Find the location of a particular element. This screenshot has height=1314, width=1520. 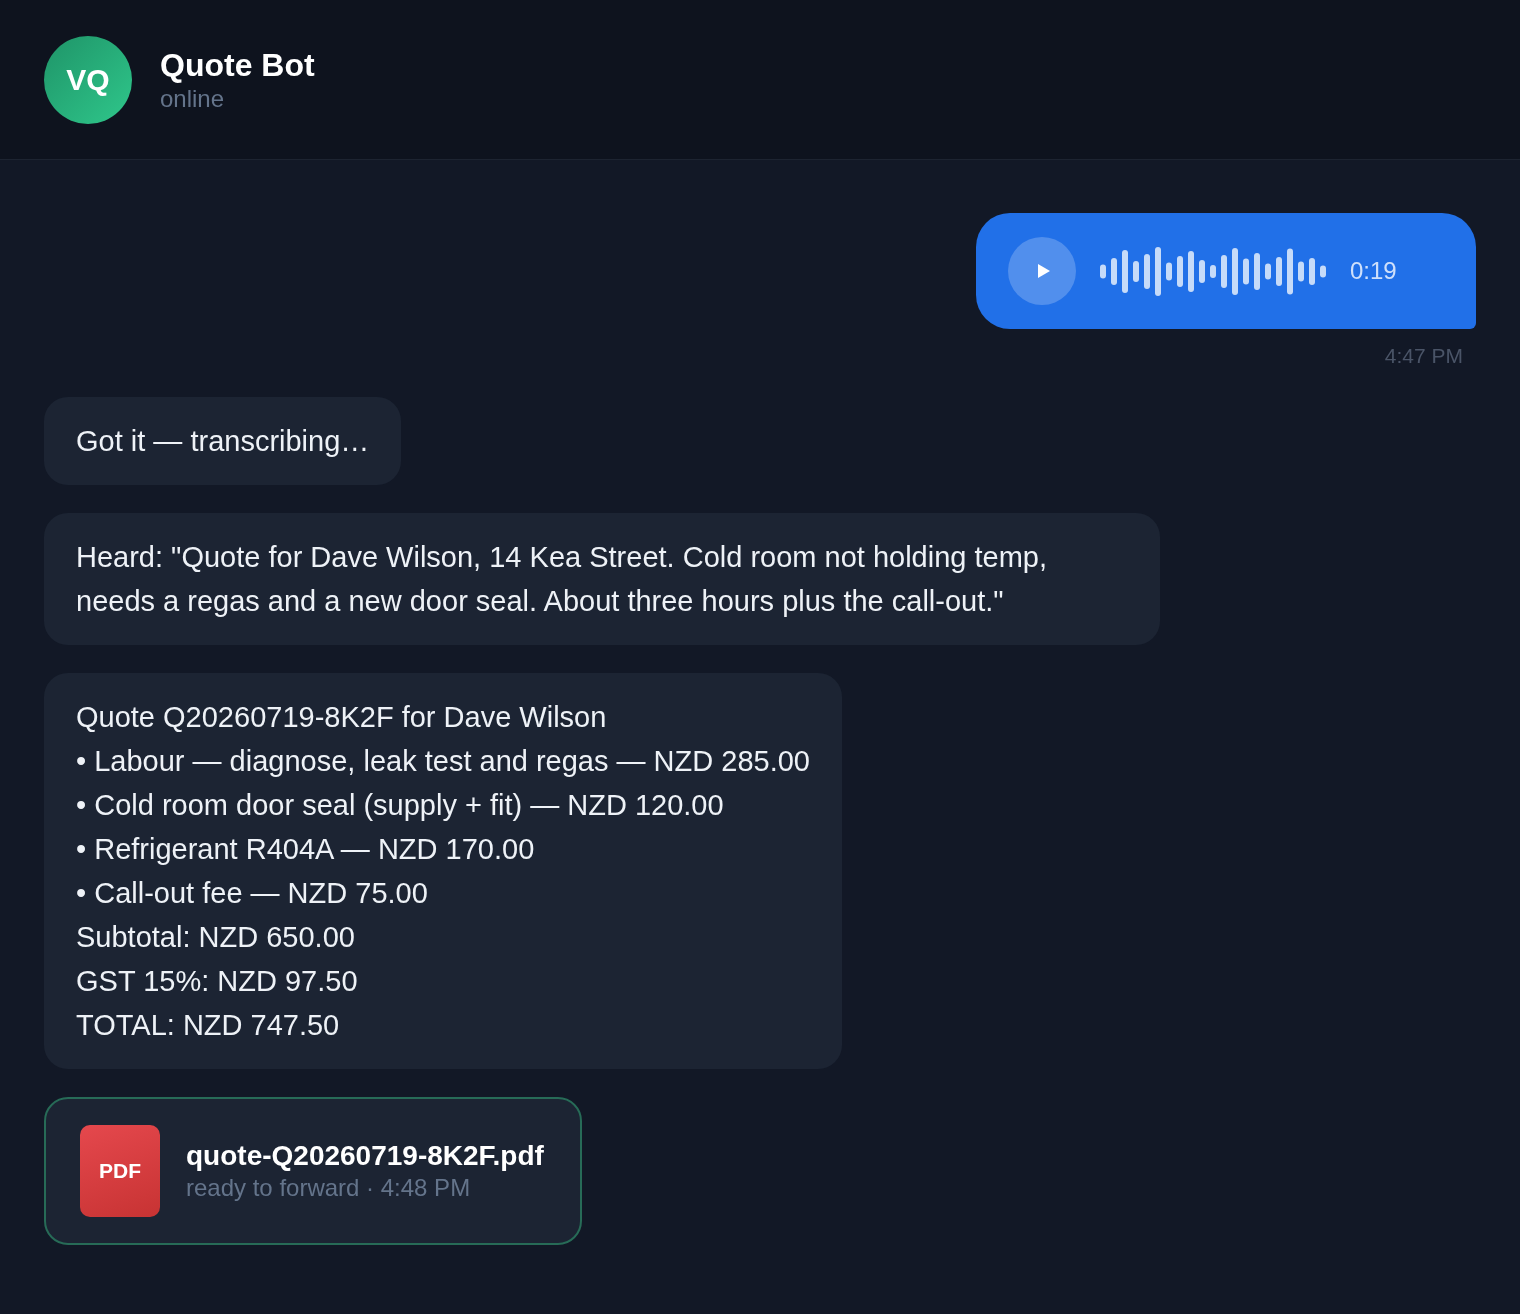

message-time: 4:47 PM is located at coordinates (1423, 356).